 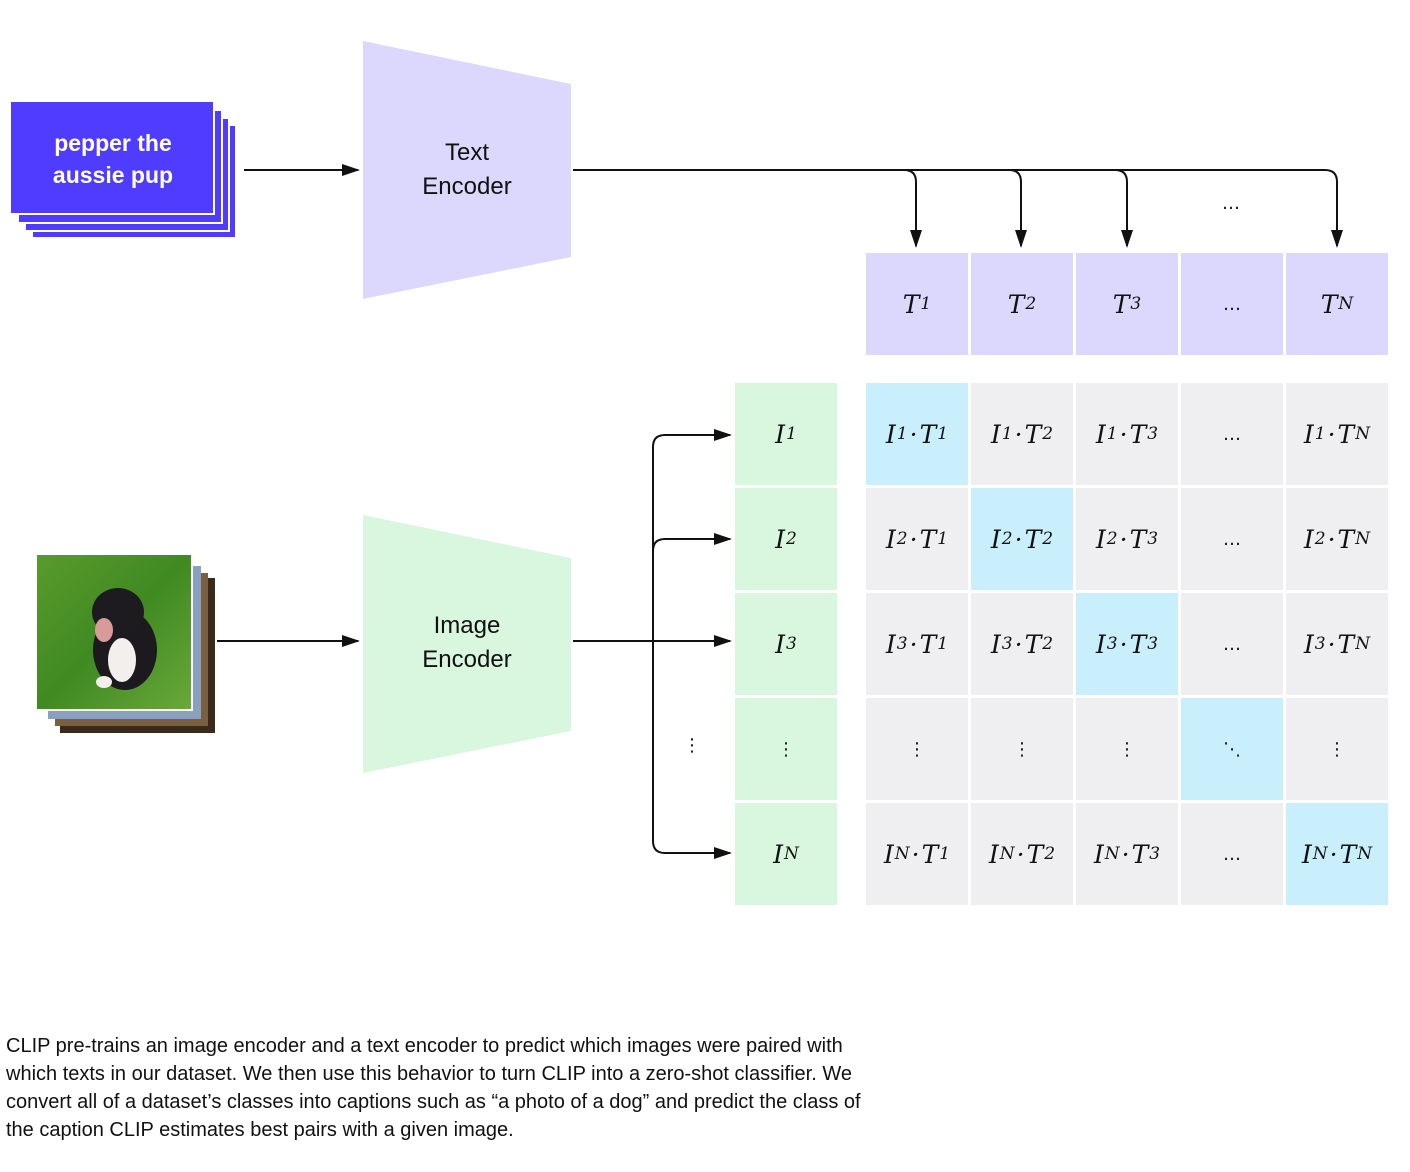 What do you see at coordinates (467, 643) in the screenshot?
I see `image-encoder-label: Image Encoder` at bounding box center [467, 643].